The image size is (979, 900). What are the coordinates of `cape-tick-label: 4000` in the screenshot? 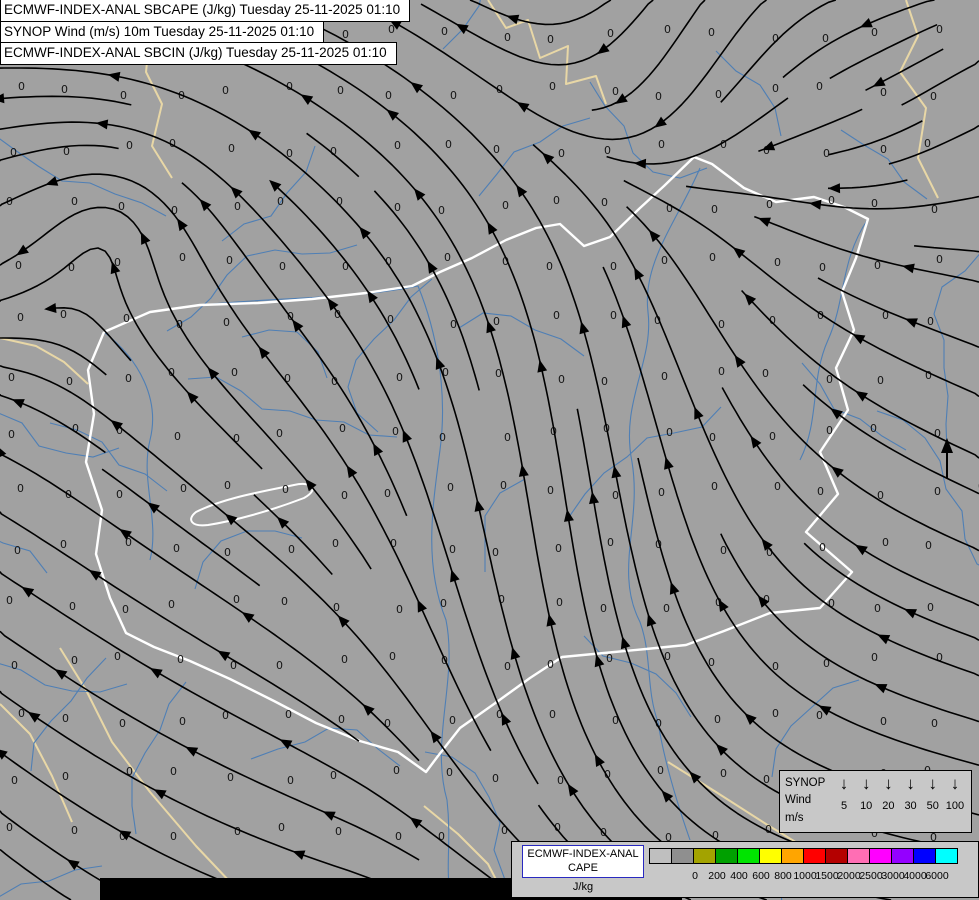 It's located at (915, 876).